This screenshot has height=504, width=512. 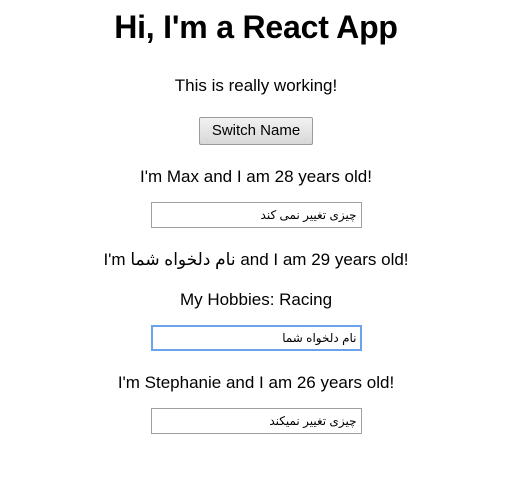 What do you see at coordinates (256, 214) in the screenshot?
I see `name-input-max` at bounding box center [256, 214].